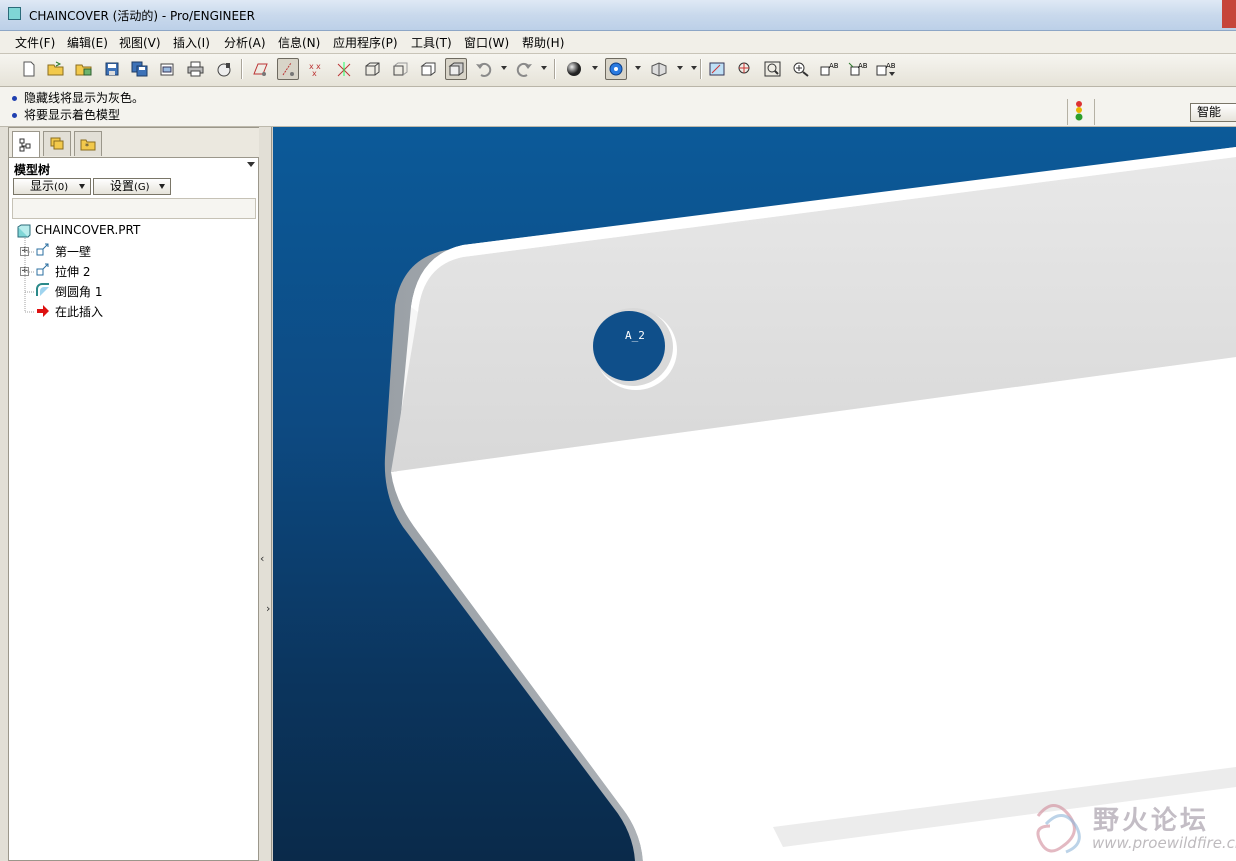  What do you see at coordinates (1151, 821) in the screenshot?
I see `watermark-title: 野火论坛` at bounding box center [1151, 821].